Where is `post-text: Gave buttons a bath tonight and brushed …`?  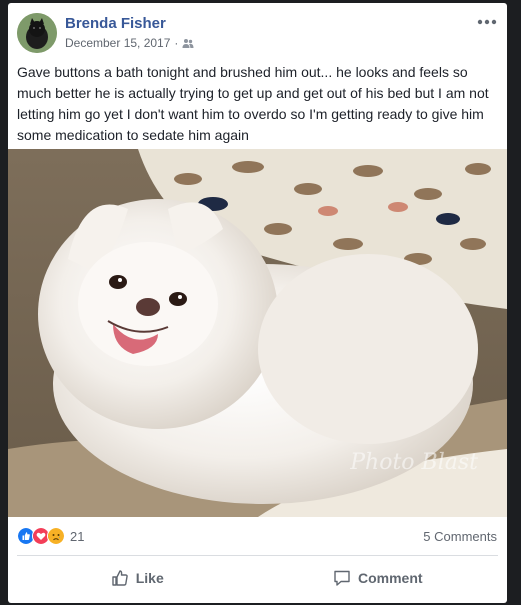 post-text: Gave buttons a bath tonight and brushed … is located at coordinates (253, 103).